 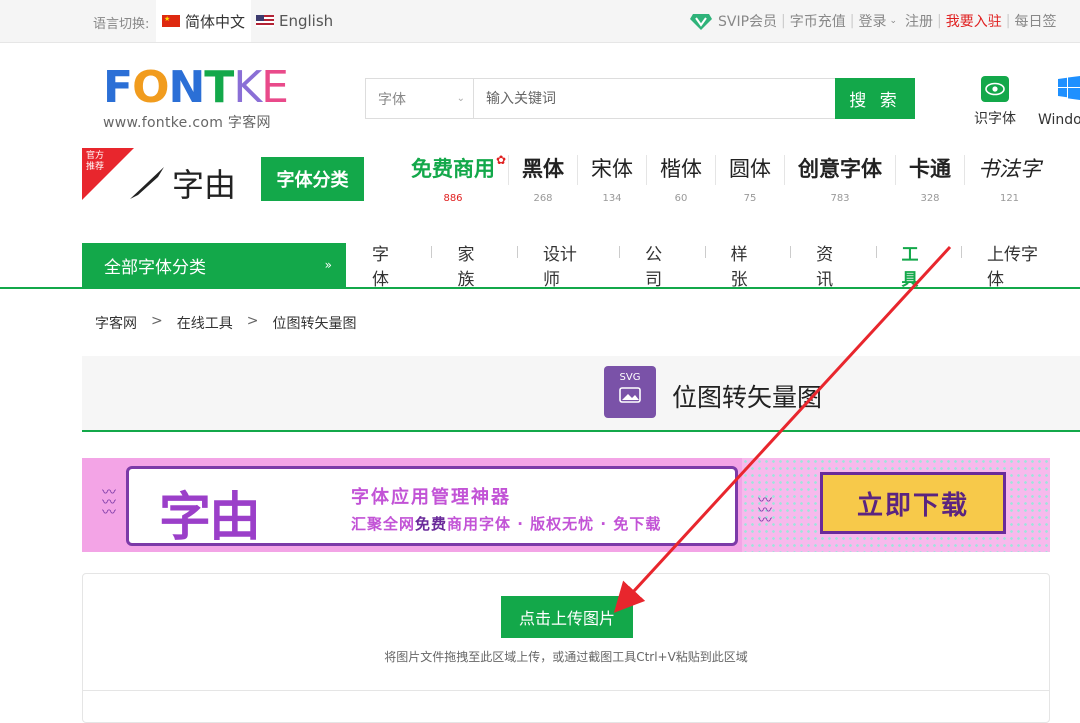 I want to click on font-cat-yuanti: 圆体 75, so click(x=750, y=179).